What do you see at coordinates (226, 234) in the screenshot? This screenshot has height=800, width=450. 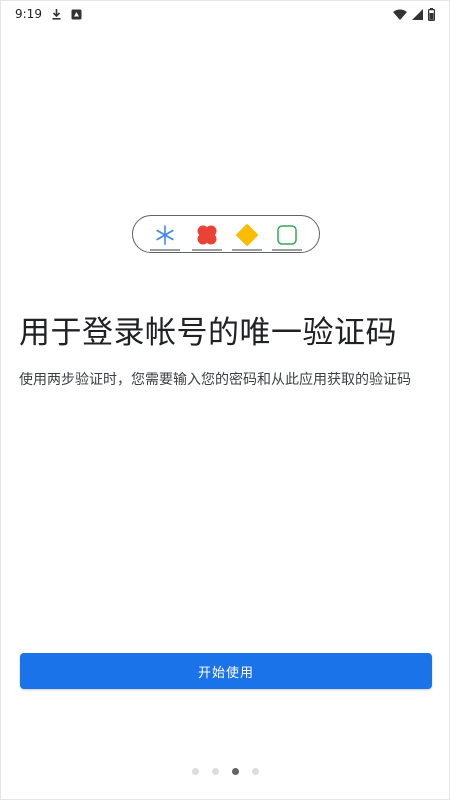 I see `verification-code-illustration` at bounding box center [226, 234].